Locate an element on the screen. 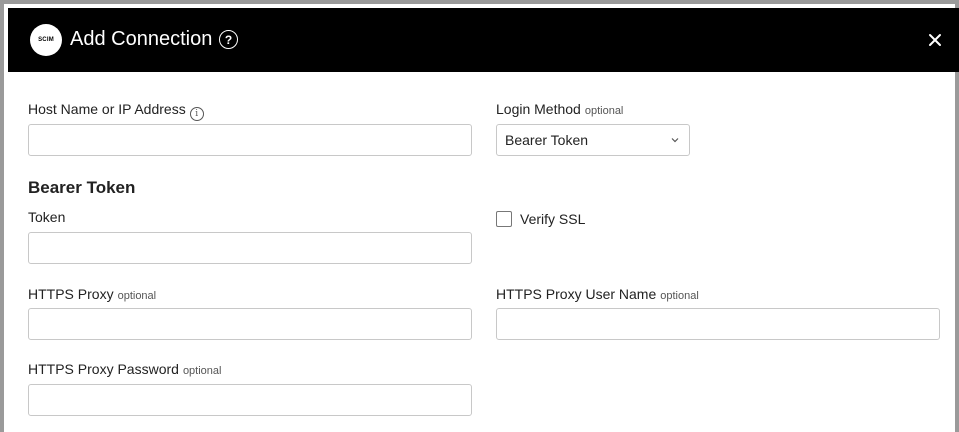  info-icon: i is located at coordinates (196, 114).